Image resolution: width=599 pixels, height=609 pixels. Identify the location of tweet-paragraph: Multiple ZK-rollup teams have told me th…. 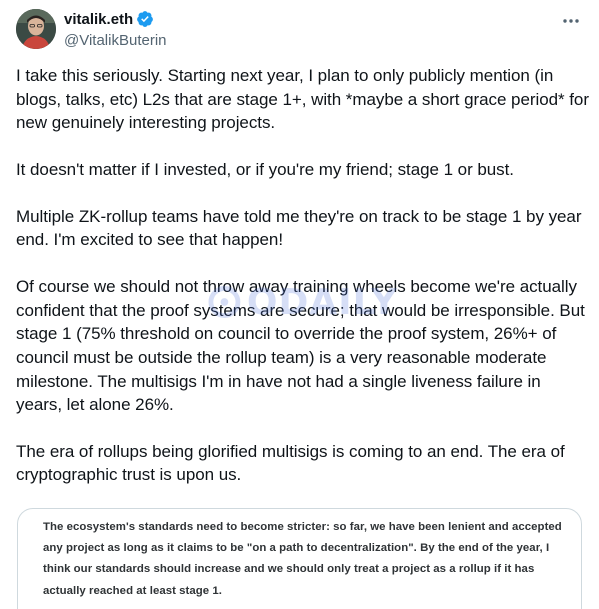
(299, 228).